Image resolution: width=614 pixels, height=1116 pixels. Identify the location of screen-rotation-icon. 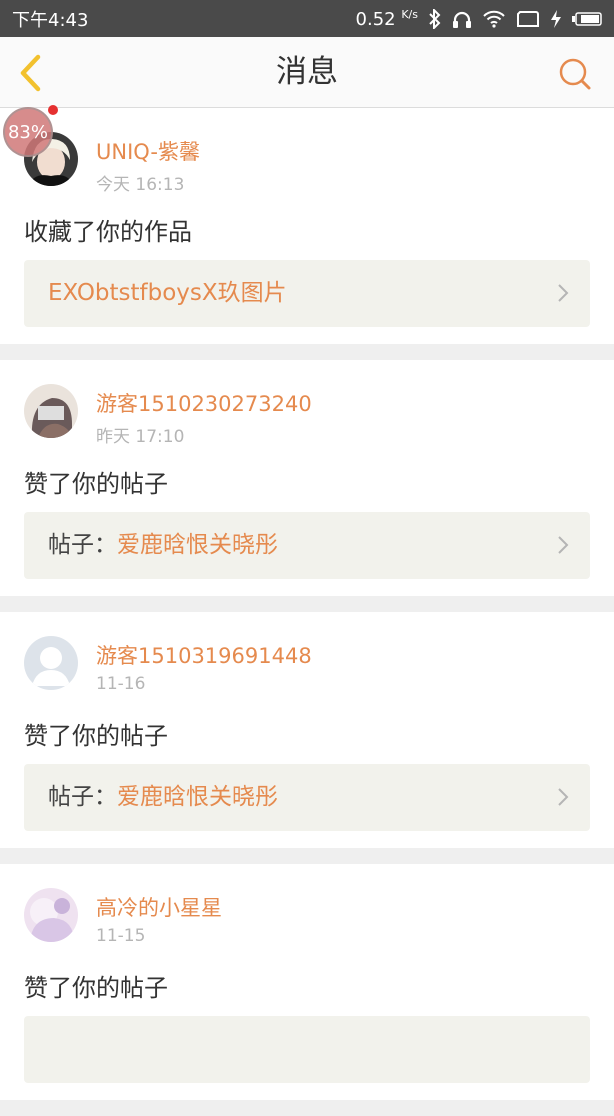
(528, 19).